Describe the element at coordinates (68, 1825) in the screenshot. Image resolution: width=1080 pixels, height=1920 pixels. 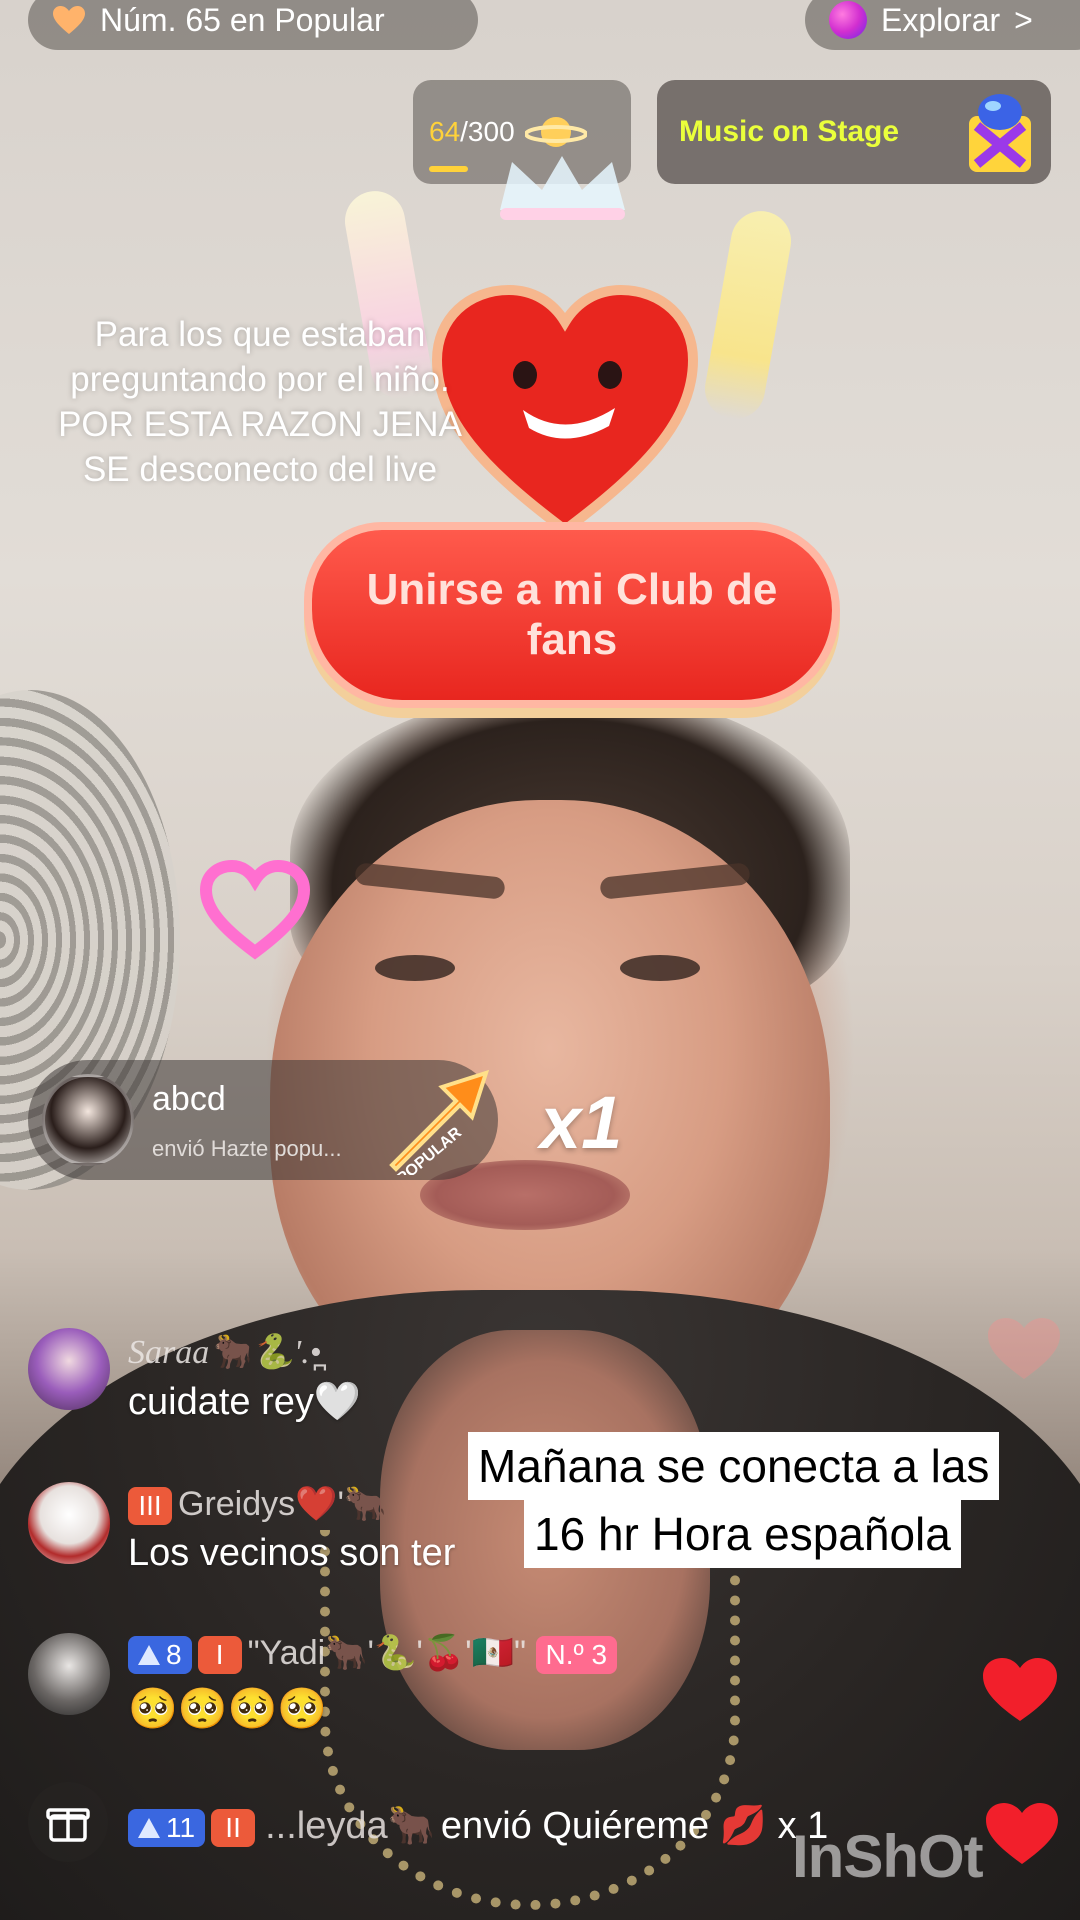
I see `gift-icon` at that location.